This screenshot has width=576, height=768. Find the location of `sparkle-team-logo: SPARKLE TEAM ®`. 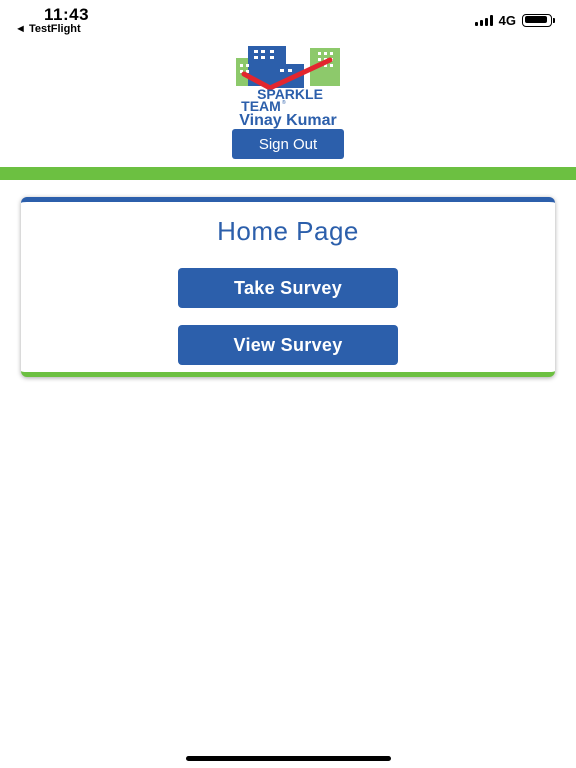

sparkle-team-logo: SPARKLE TEAM ® is located at coordinates (288, 79).